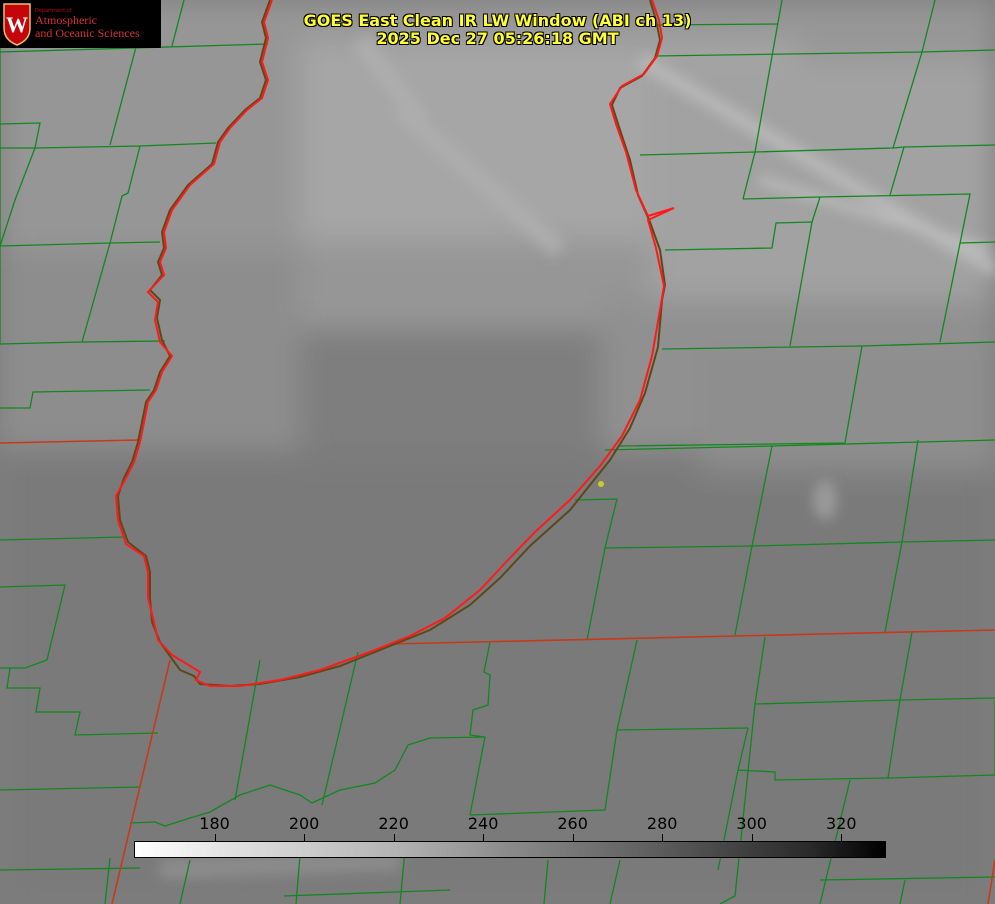  What do you see at coordinates (214, 823) in the screenshot?
I see `colorbar-tick-label: 180` at bounding box center [214, 823].